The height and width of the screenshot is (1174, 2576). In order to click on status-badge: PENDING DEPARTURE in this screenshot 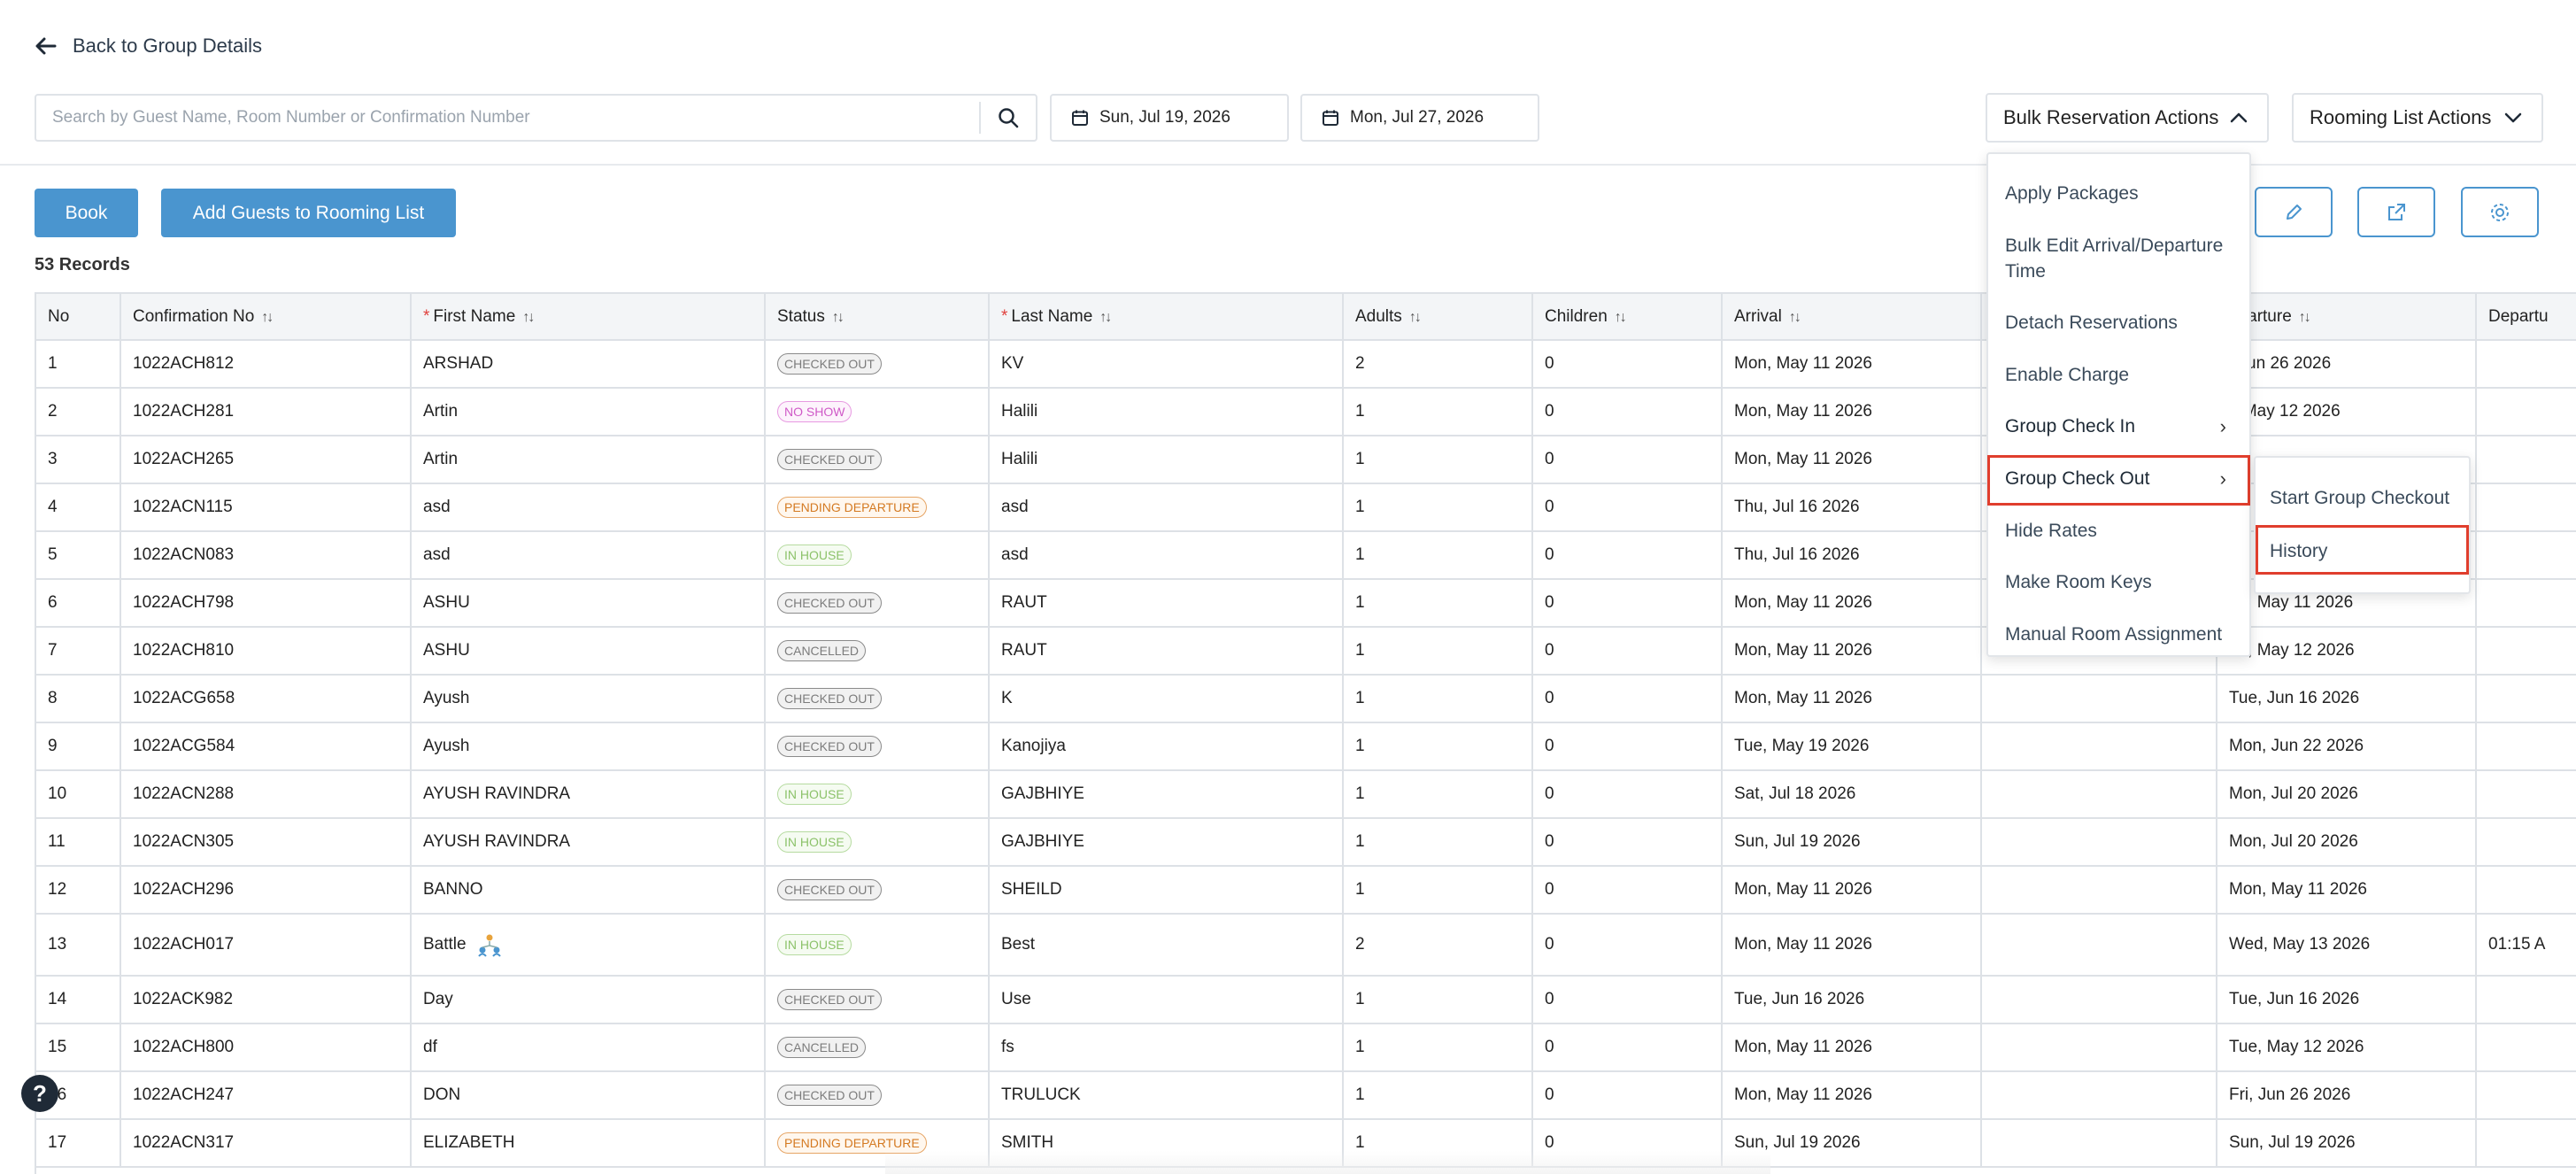, I will do `click(852, 507)`.